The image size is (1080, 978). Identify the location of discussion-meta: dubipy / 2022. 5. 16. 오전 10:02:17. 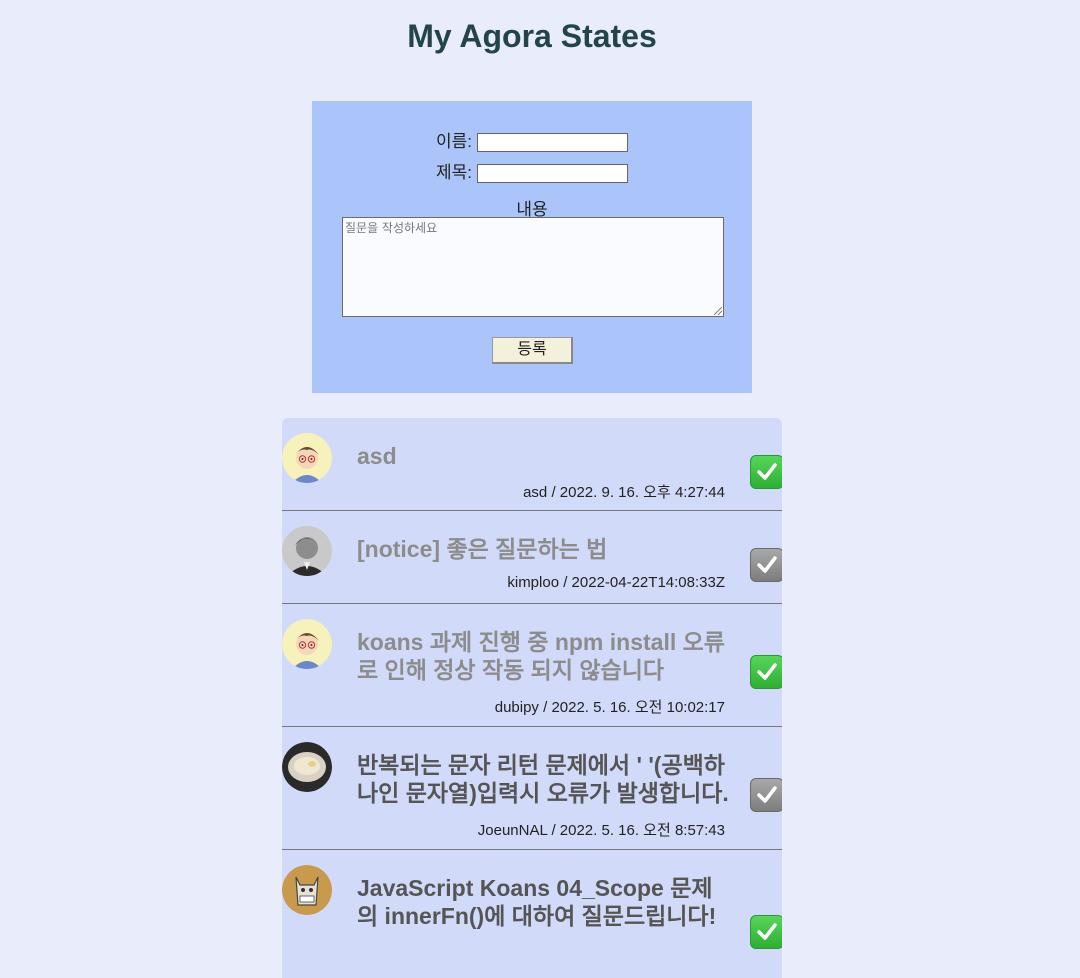
(609, 707).